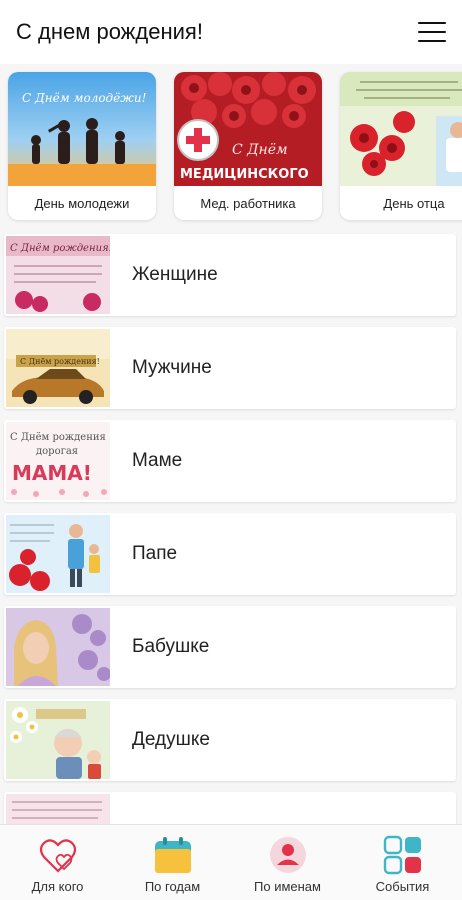 The height and width of the screenshot is (900, 462). I want to click on youth-day-image-text: С Днём молодёжи!, so click(84, 98).